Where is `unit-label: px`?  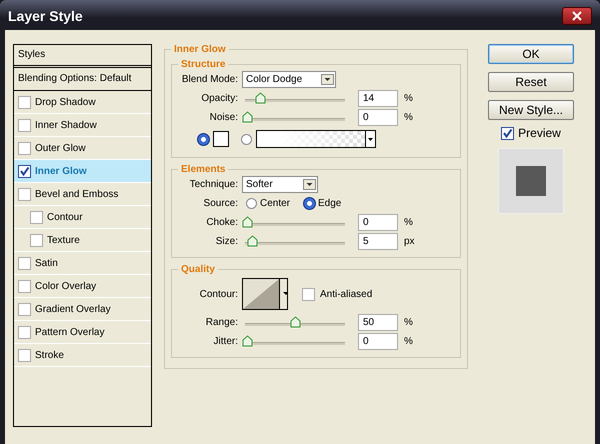
unit-label: px is located at coordinates (409, 241).